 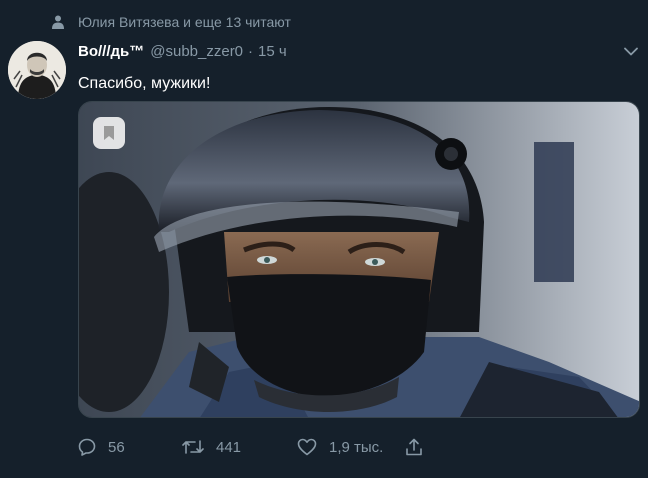 I want to click on tweet-text: Спасибо, мужики!, so click(x=144, y=83).